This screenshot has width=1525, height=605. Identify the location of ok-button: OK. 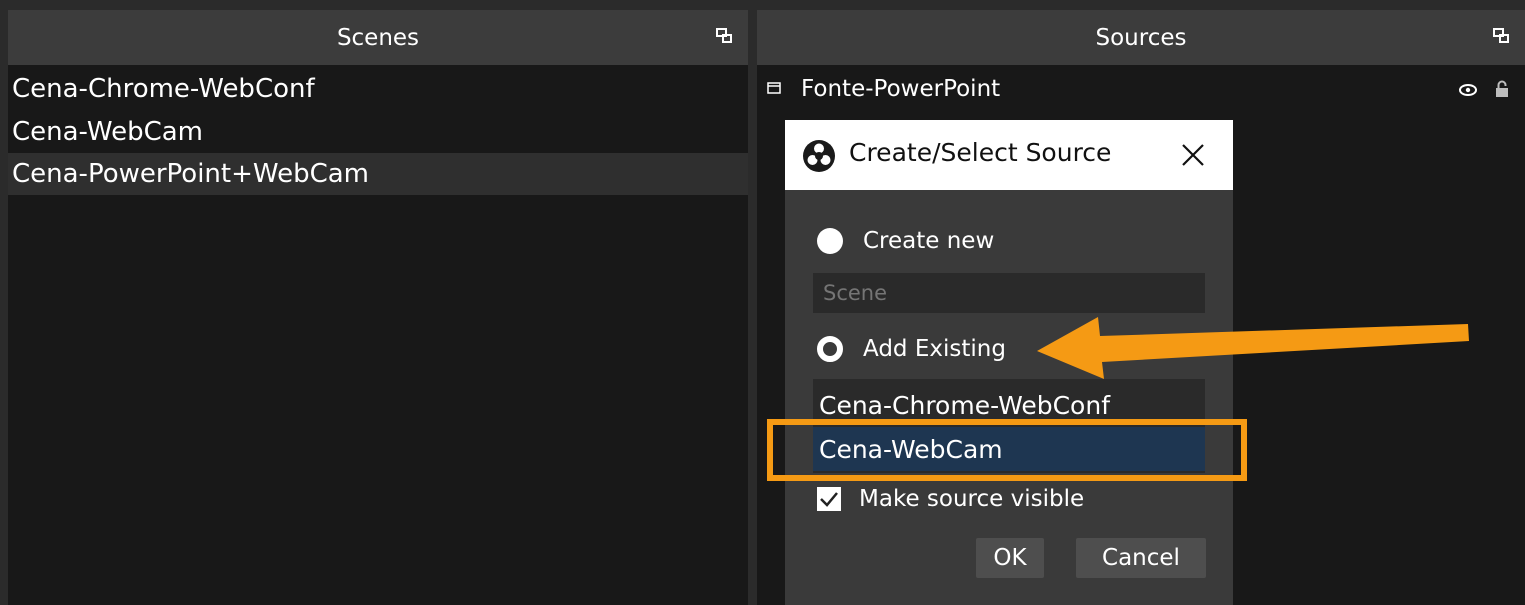
(1010, 558).